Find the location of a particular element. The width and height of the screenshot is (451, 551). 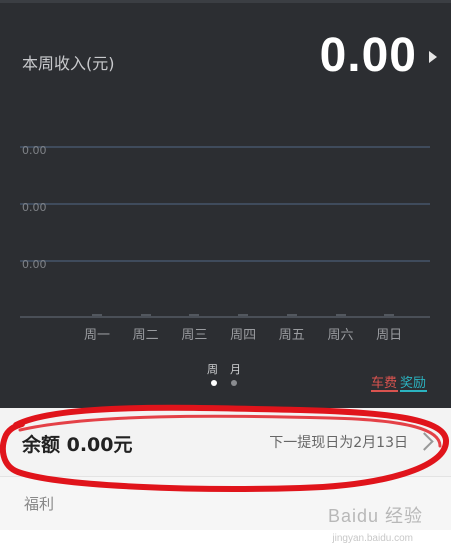

tab-week: 周 is located at coordinates (212, 369).